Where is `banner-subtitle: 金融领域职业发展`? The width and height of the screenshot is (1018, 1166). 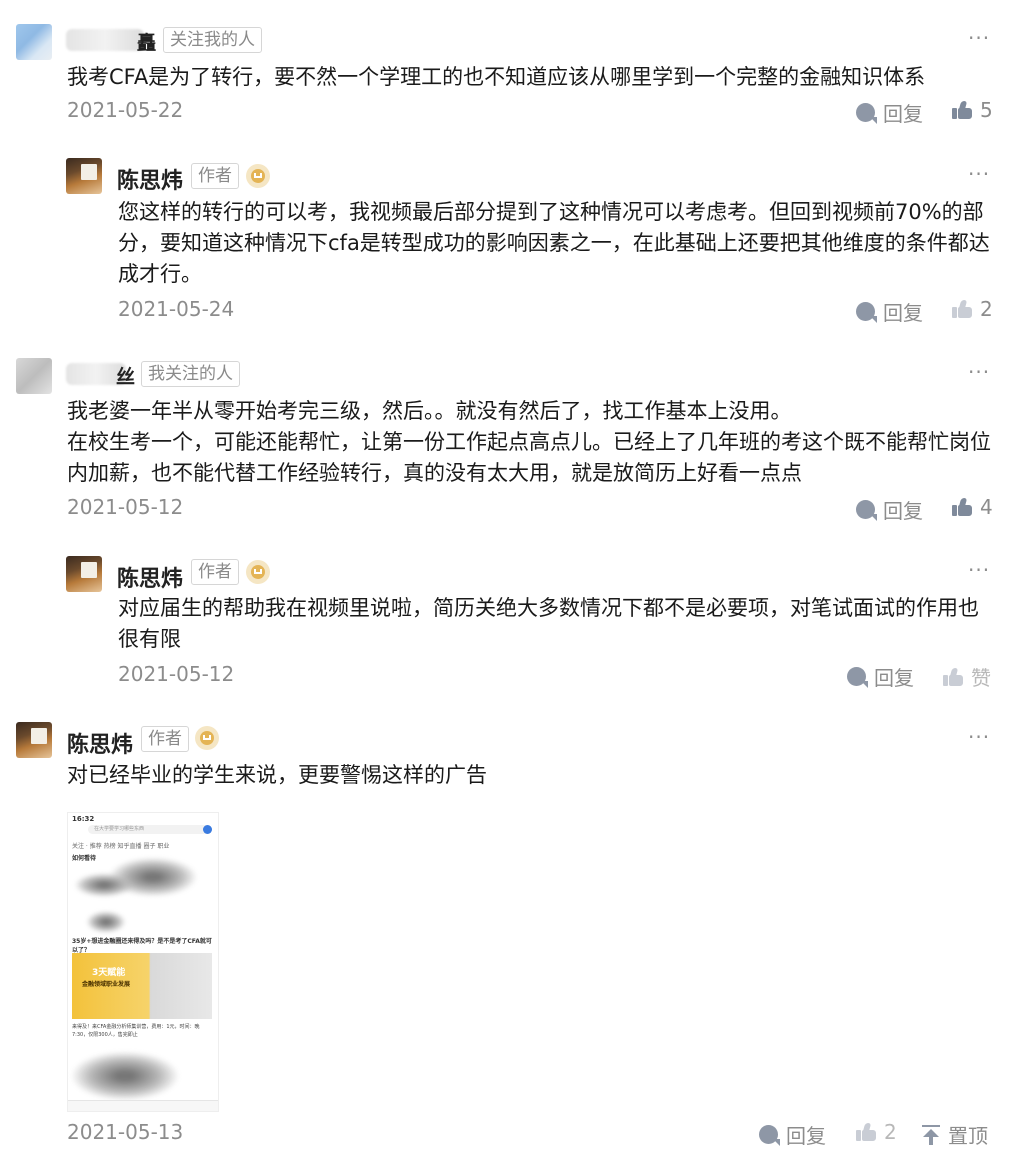 banner-subtitle: 金融领域职业发展 is located at coordinates (106, 984).